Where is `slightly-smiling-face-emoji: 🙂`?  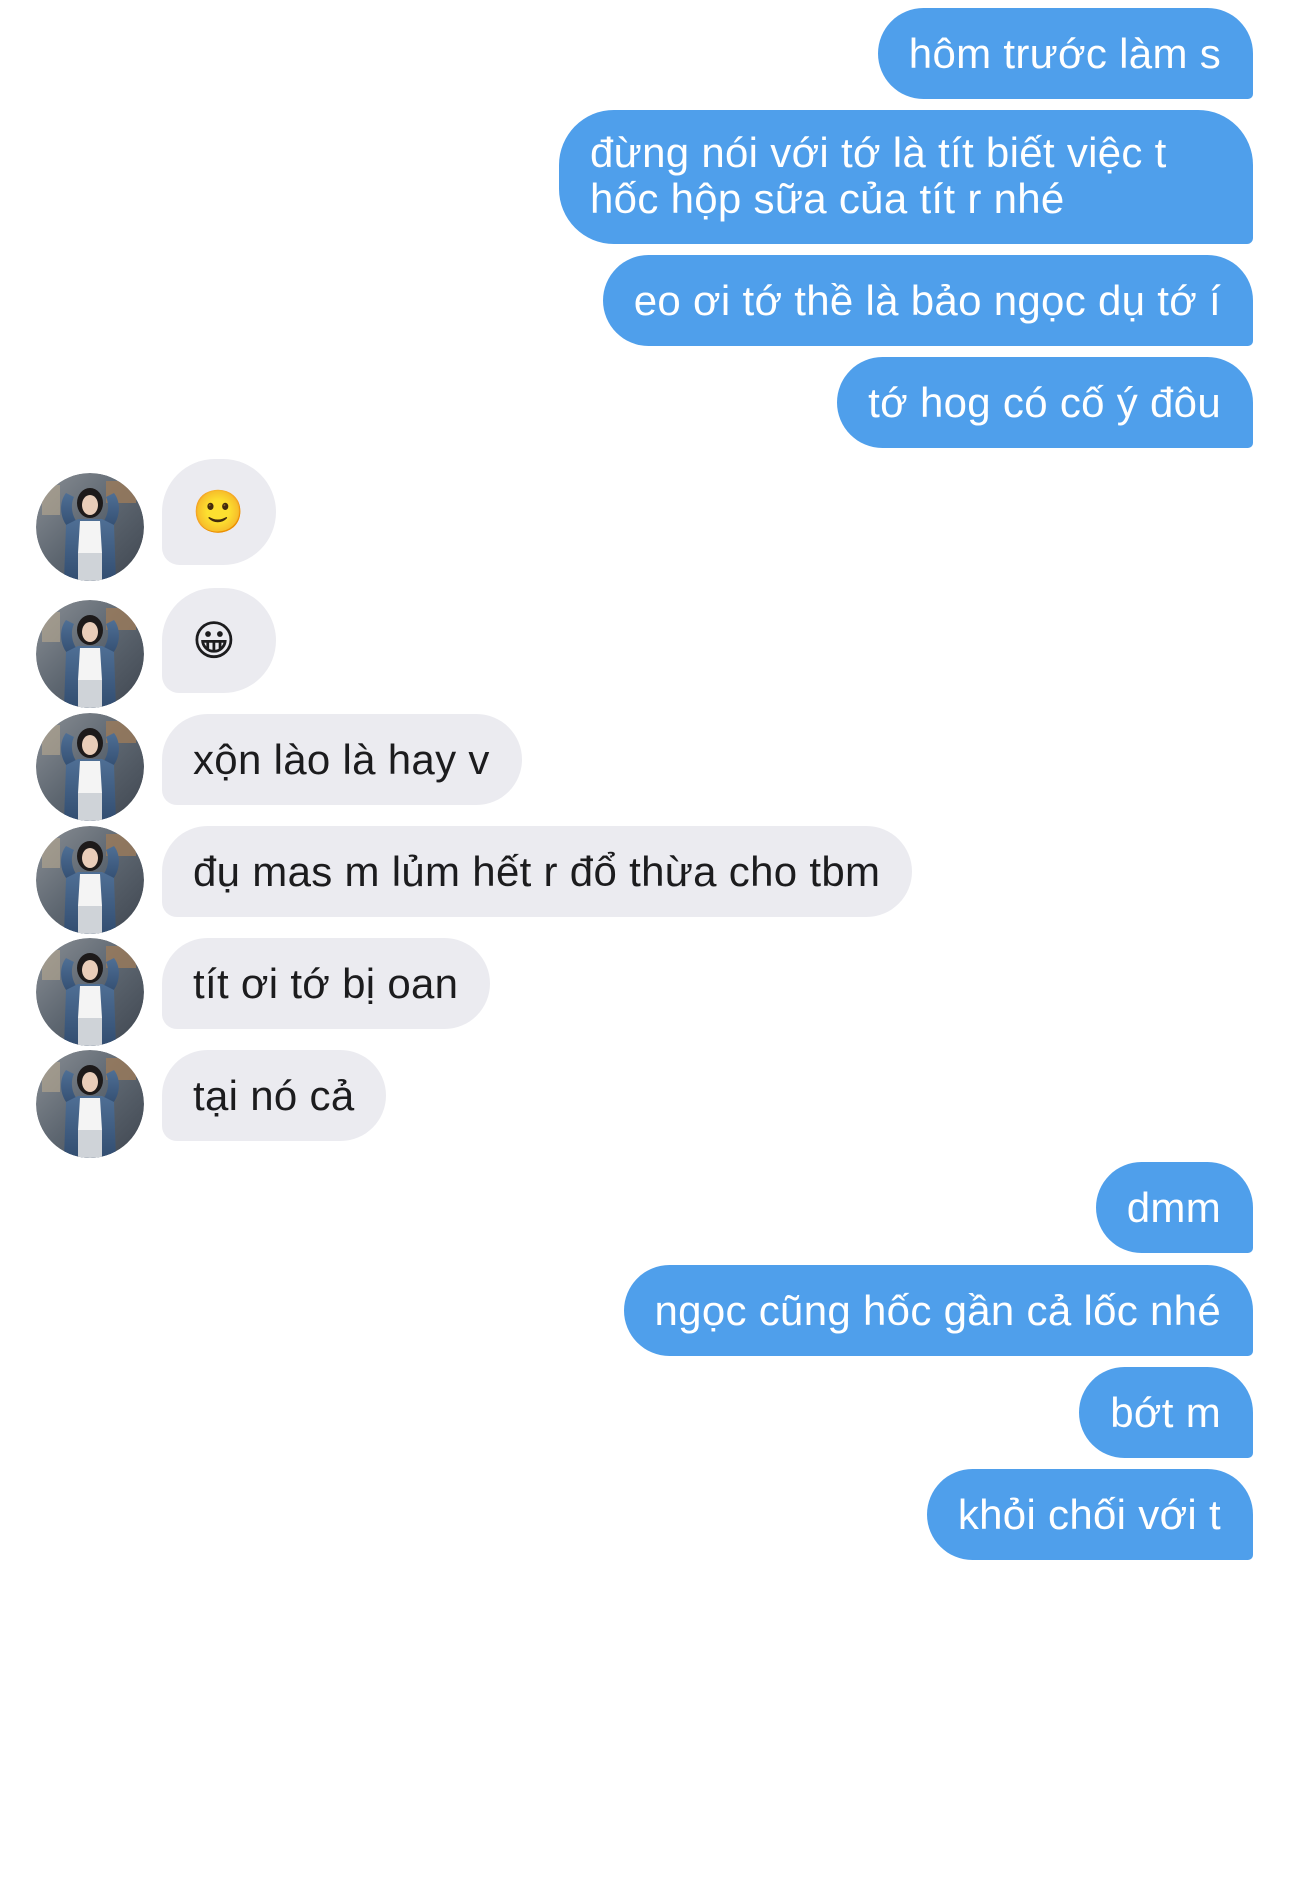 slightly-smiling-face-emoji: 🙂 is located at coordinates (218, 511).